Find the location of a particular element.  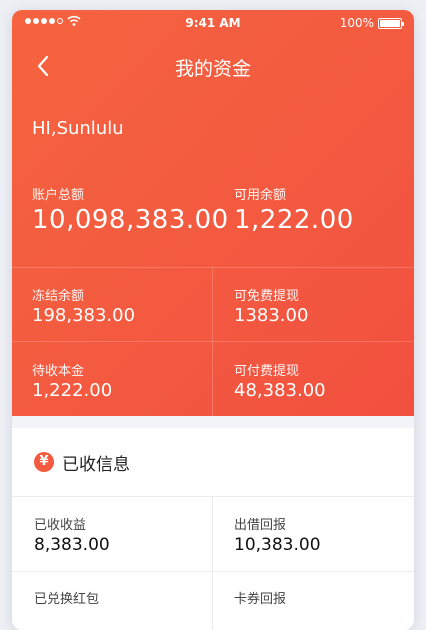

free-withdraw-value: 1383.00 is located at coordinates (271, 315).